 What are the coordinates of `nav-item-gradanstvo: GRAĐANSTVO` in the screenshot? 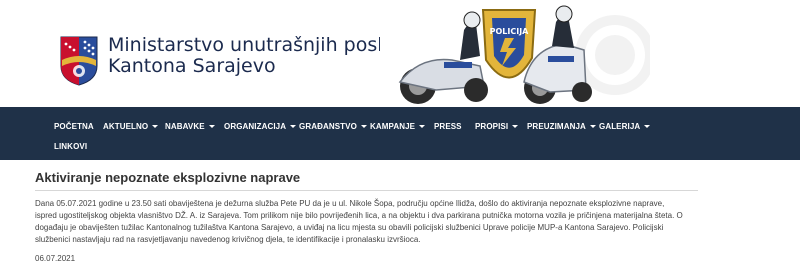 It's located at (333, 126).